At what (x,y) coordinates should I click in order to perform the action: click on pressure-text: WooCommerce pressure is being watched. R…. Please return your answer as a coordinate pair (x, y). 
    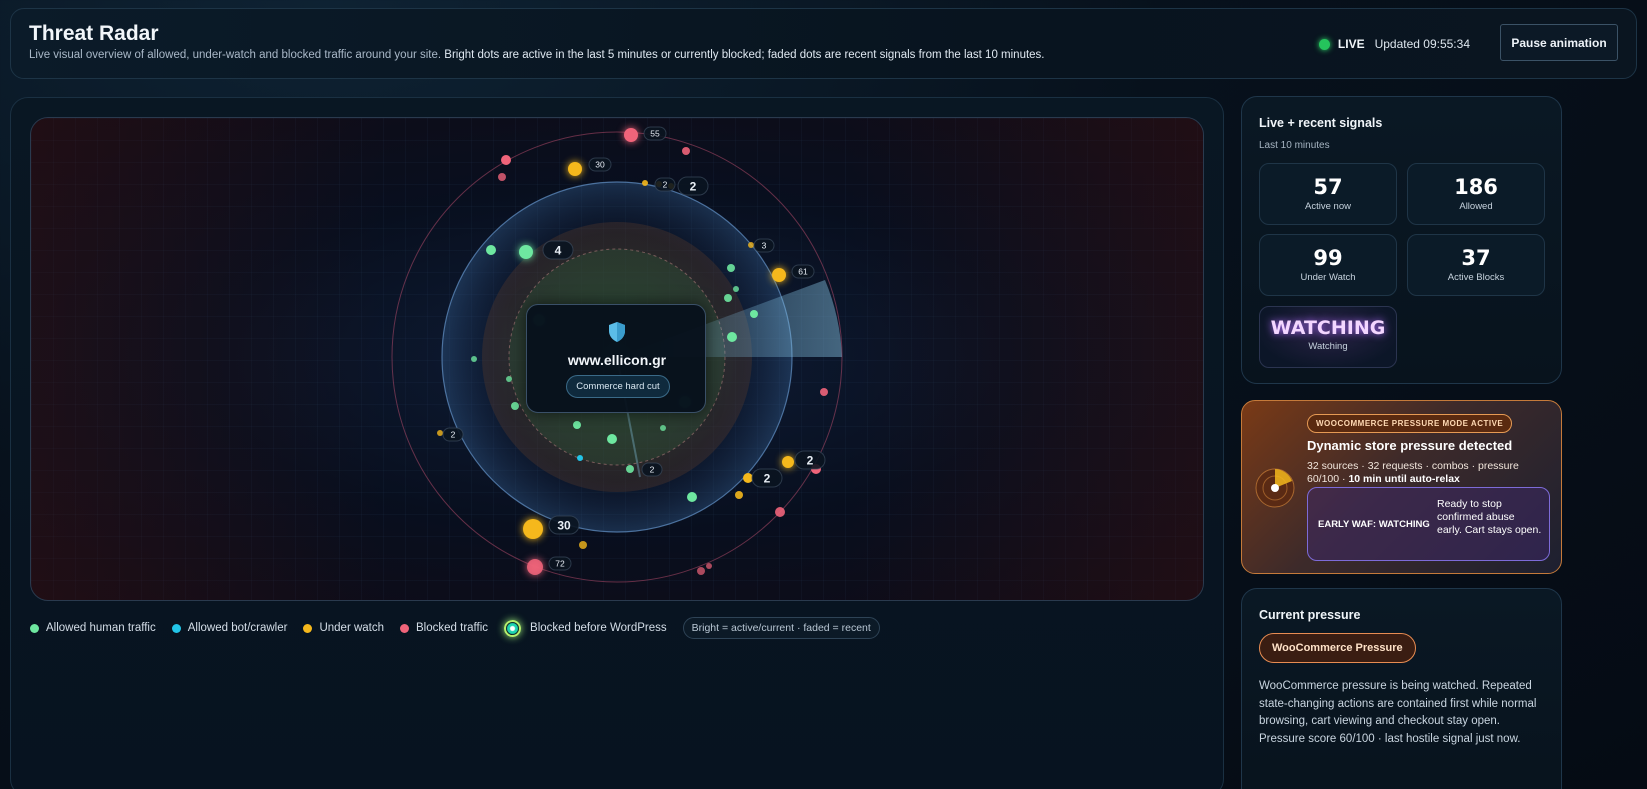
    Looking at the image, I should click on (1398, 712).